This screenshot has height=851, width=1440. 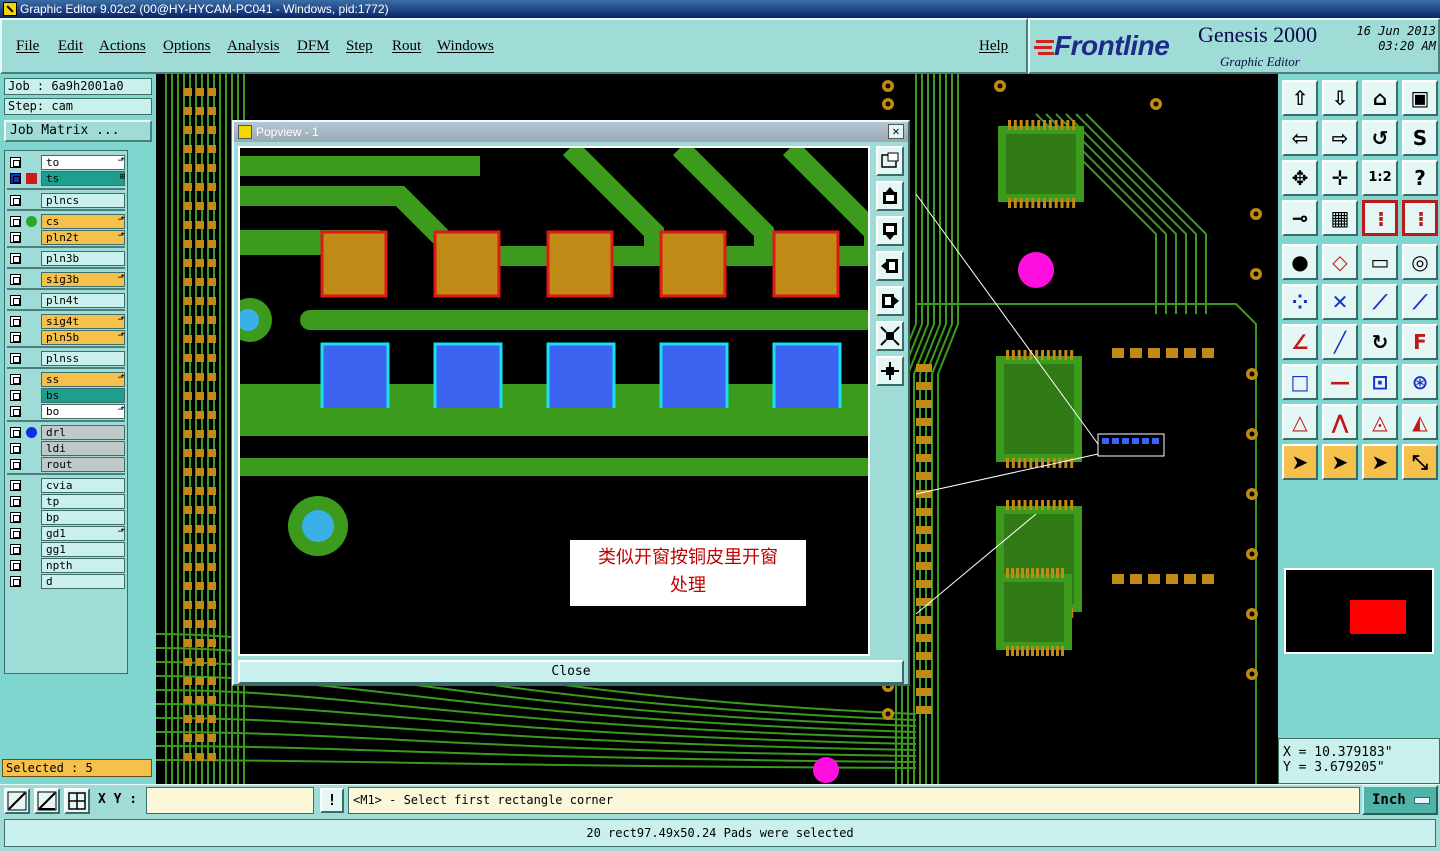 I want to click on tool-button-zoom-home: ⇧, so click(x=1300, y=98).